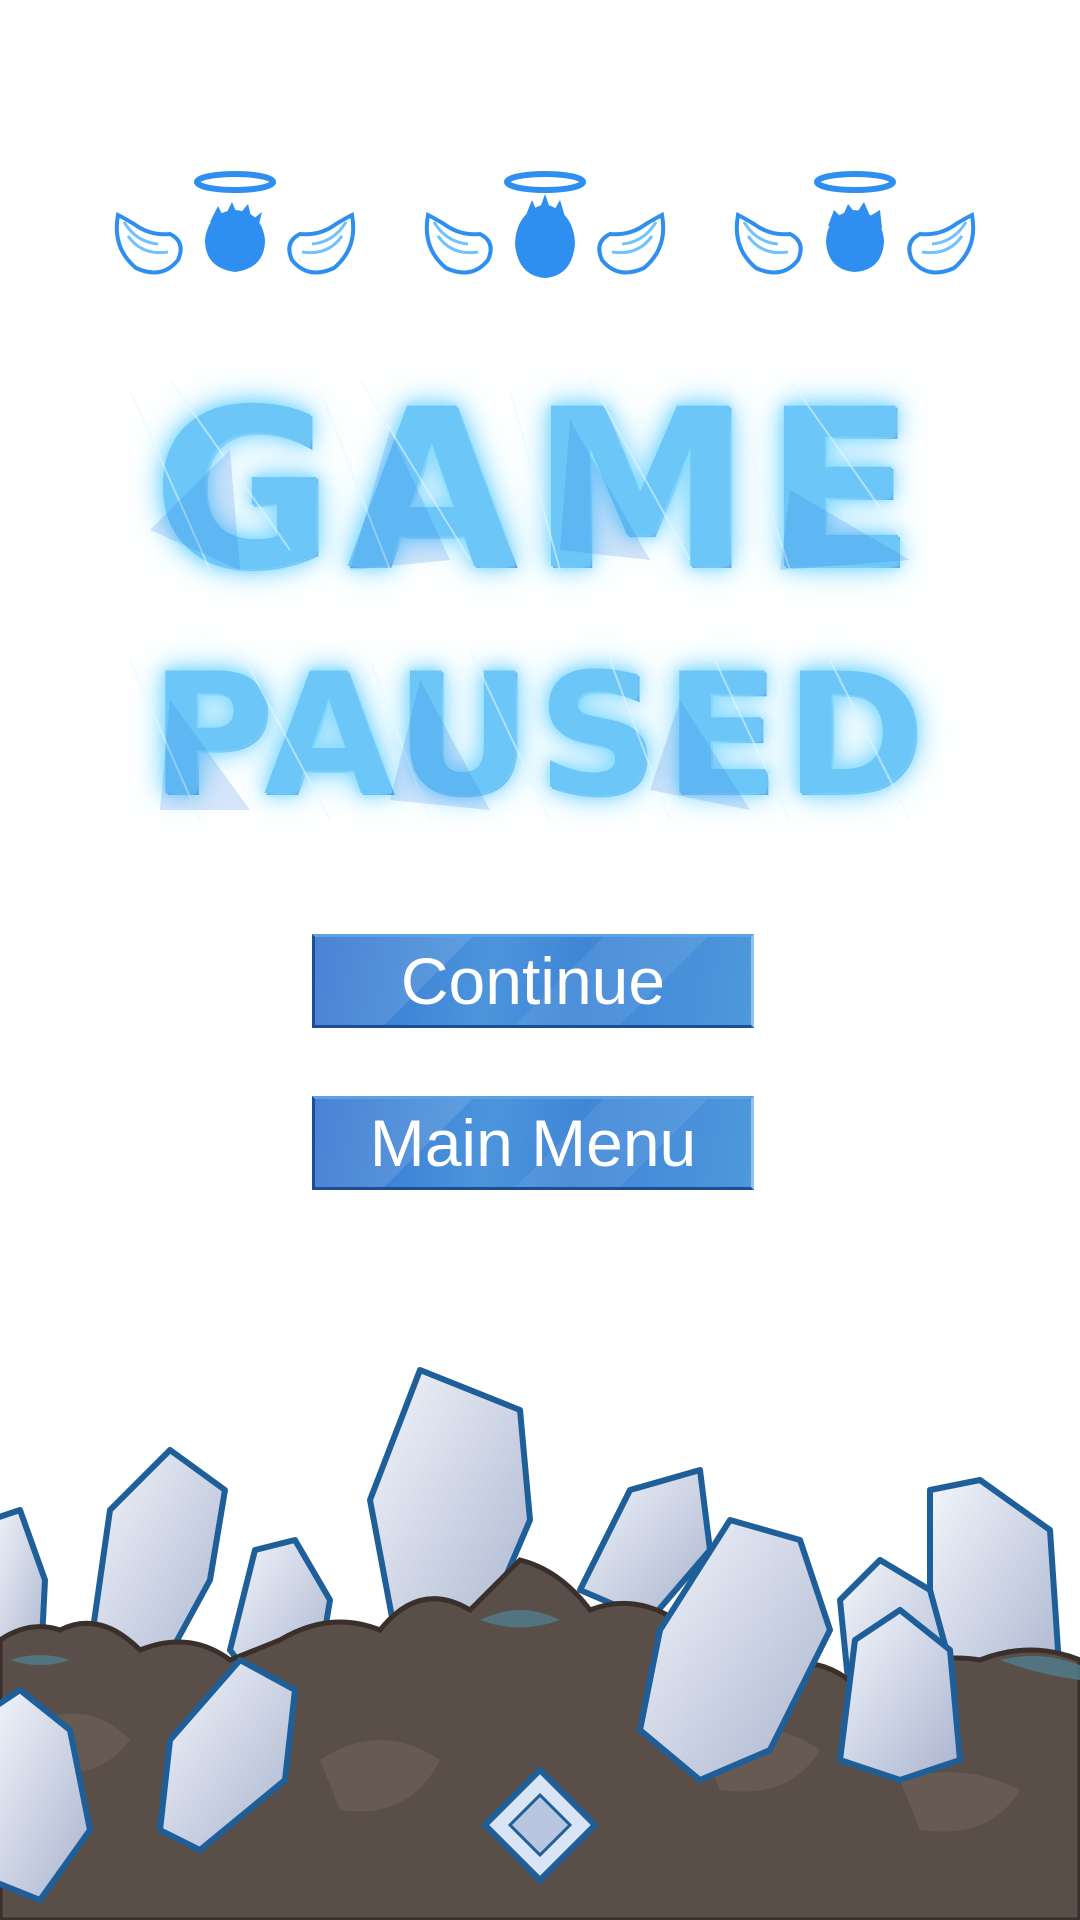 This screenshot has width=1080, height=1920. I want to click on continue-button: Continue, so click(533, 981).